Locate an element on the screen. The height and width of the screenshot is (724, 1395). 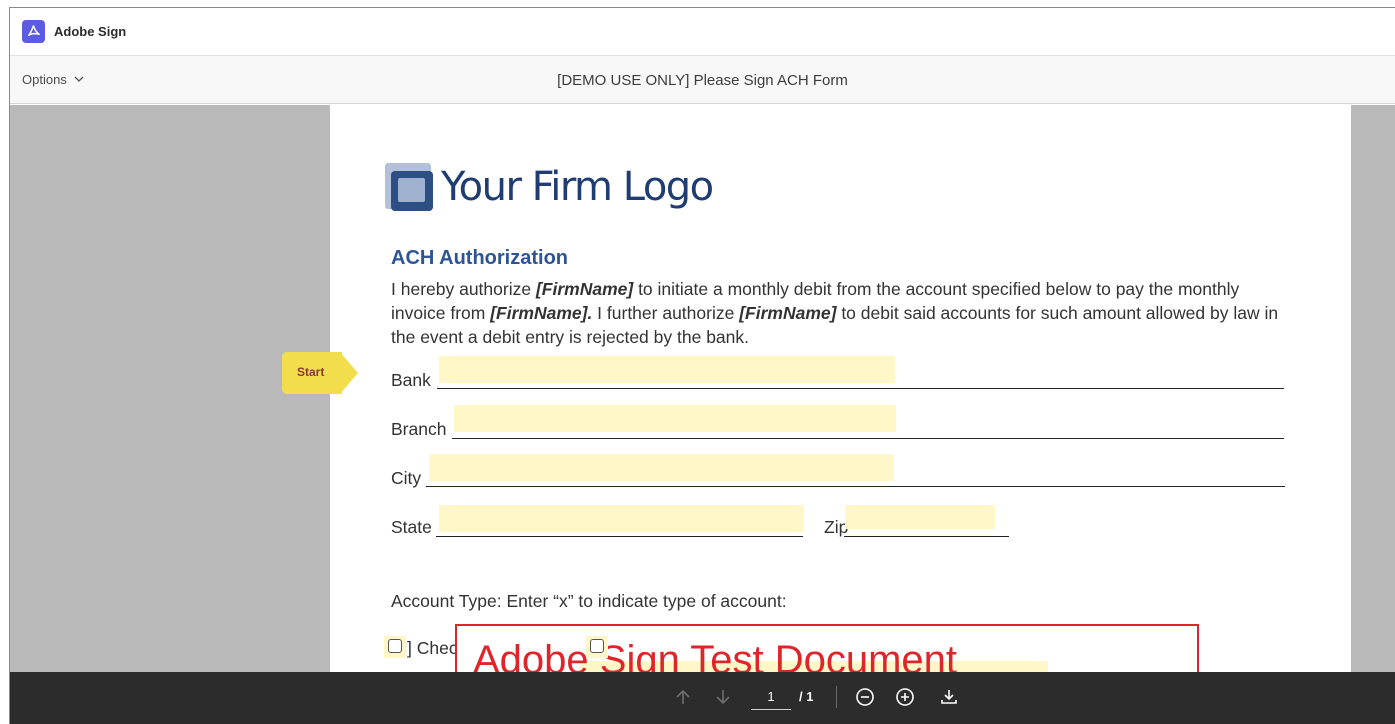
checking-checkbox is located at coordinates (395, 647).